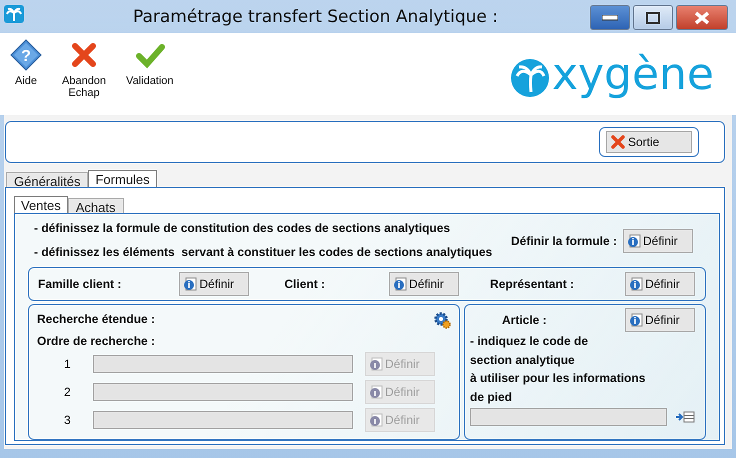 The height and width of the screenshot is (458, 736). Describe the element at coordinates (524, 320) in the screenshot. I see `field-label: Article :` at that location.